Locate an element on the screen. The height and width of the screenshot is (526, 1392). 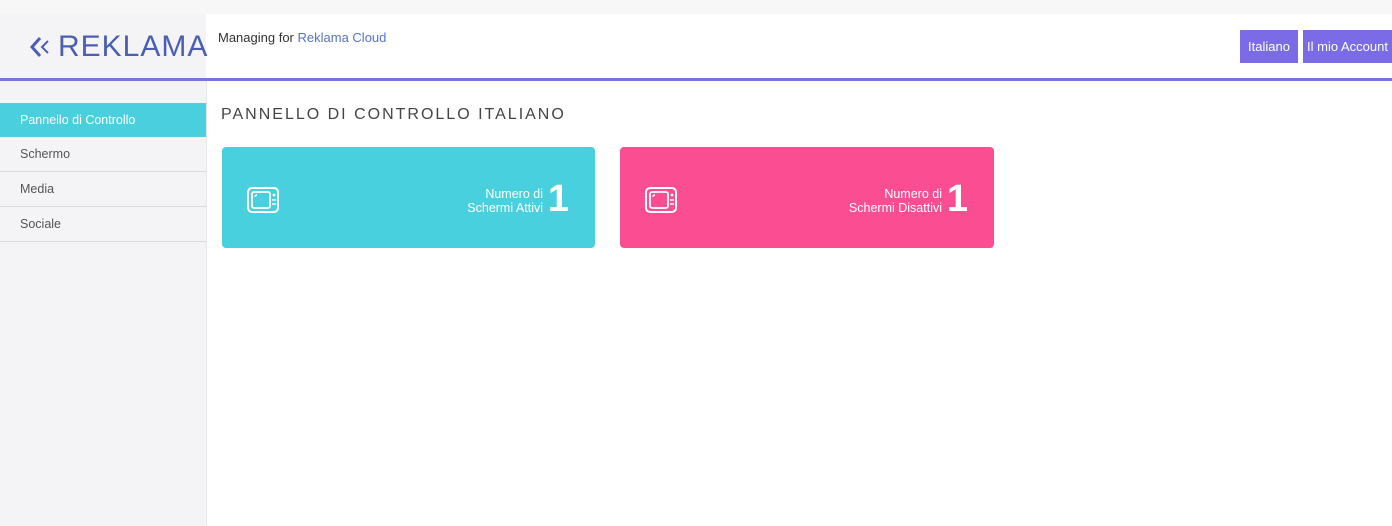
top-strip is located at coordinates (696, 7).